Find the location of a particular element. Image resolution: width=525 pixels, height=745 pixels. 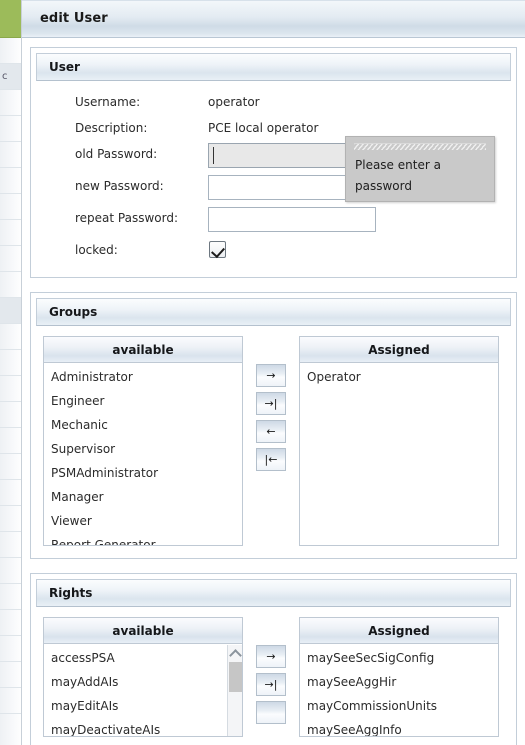

scroll-up-arrow-icon is located at coordinates (235, 652).